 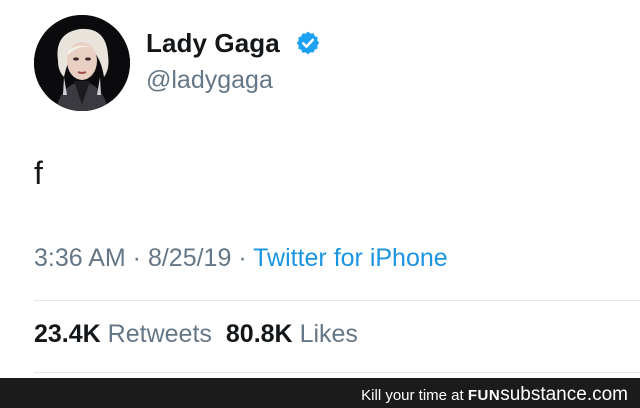 I want to click on avatar, so click(x=82, y=63).